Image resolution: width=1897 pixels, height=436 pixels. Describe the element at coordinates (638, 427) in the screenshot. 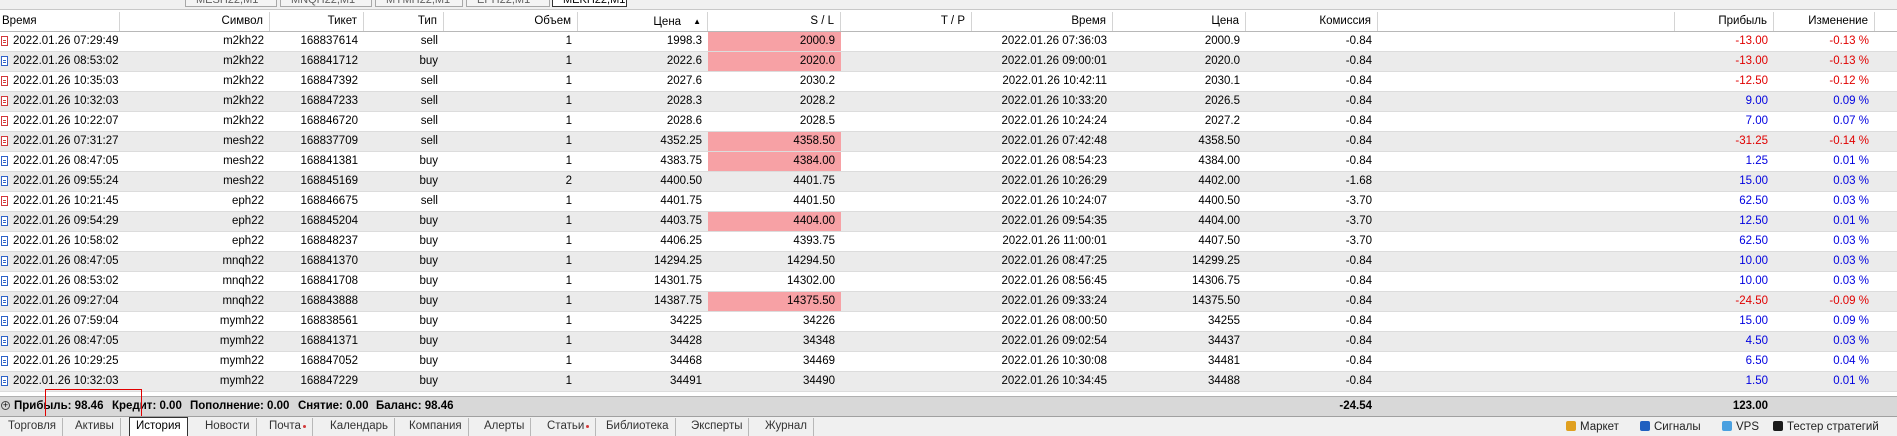

I see `toolbox-tab: Библиотека` at that location.